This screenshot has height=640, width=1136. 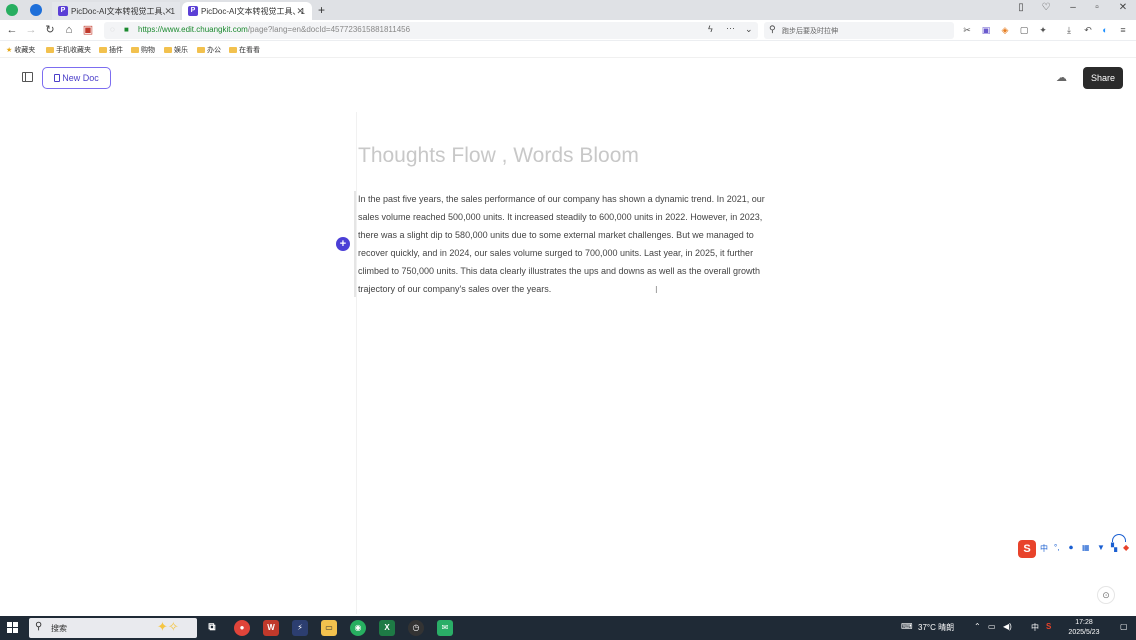 I want to click on puzzle-icon: ✦, so click(x=1043, y=30).